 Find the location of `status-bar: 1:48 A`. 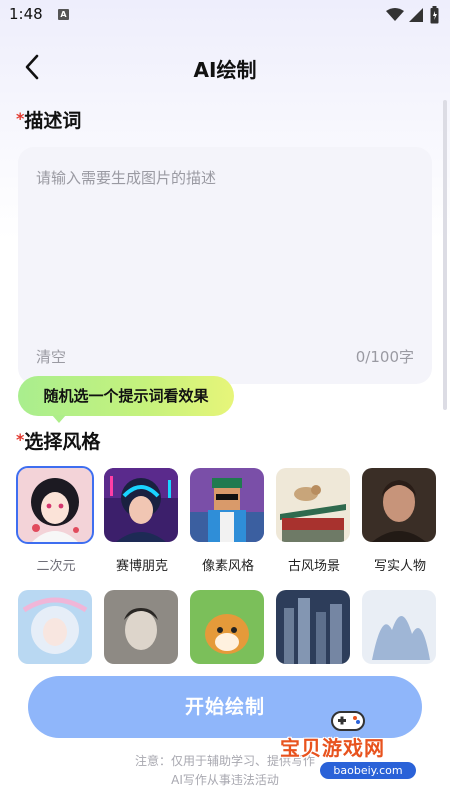

status-bar: 1:48 A is located at coordinates (225, 15).